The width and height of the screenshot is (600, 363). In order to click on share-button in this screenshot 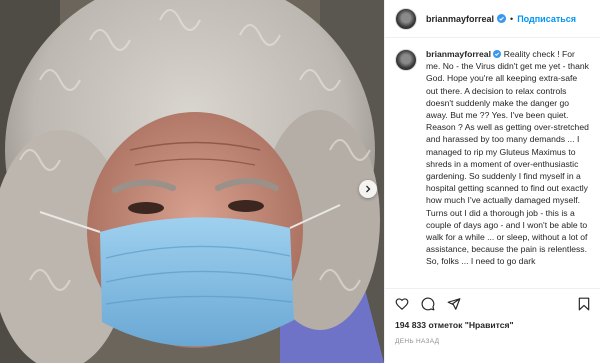, I will do `click(454, 304)`.